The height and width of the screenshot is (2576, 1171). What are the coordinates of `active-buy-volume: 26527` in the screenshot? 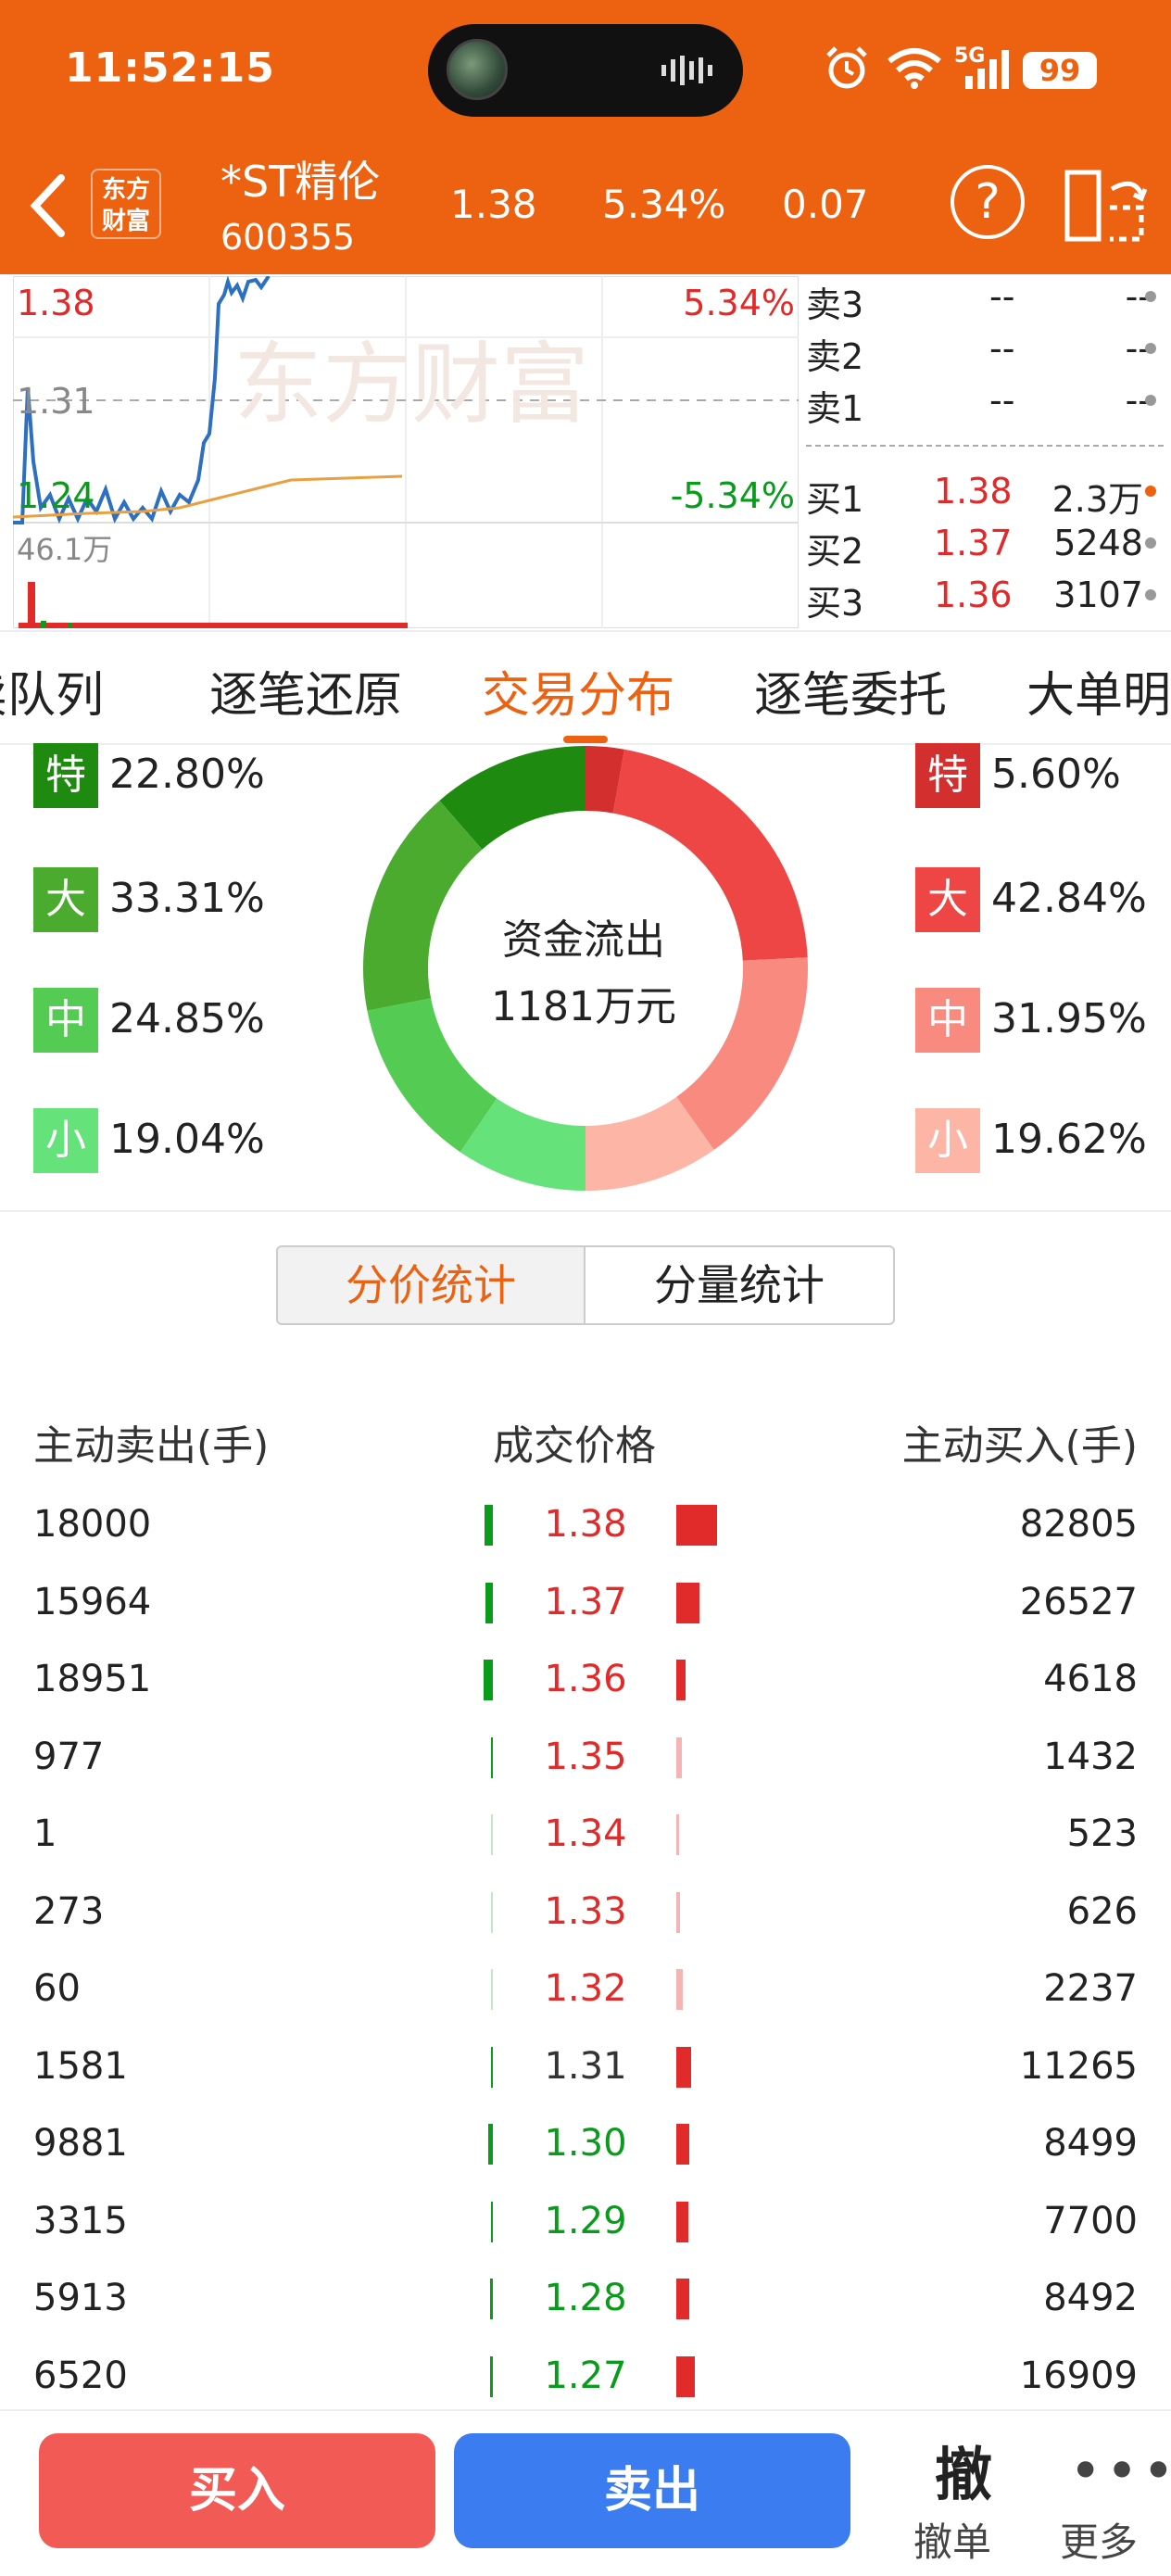 It's located at (1079, 1602).